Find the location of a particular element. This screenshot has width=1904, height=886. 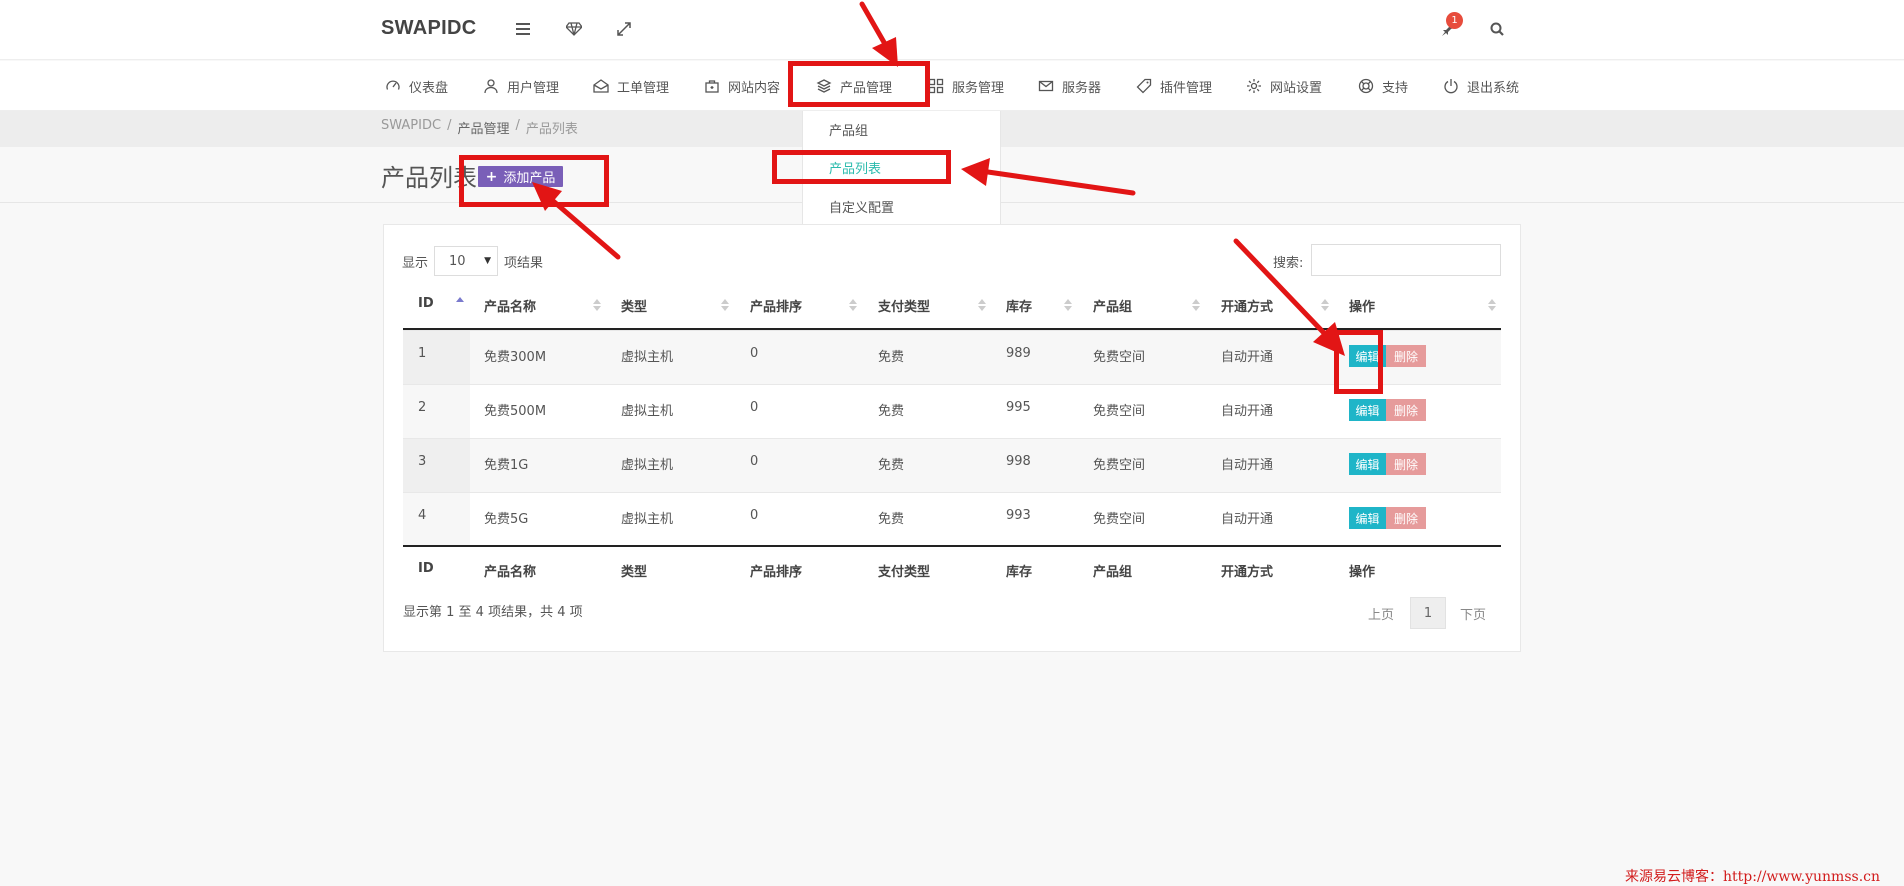

envelope-open-icon is located at coordinates (601, 86).